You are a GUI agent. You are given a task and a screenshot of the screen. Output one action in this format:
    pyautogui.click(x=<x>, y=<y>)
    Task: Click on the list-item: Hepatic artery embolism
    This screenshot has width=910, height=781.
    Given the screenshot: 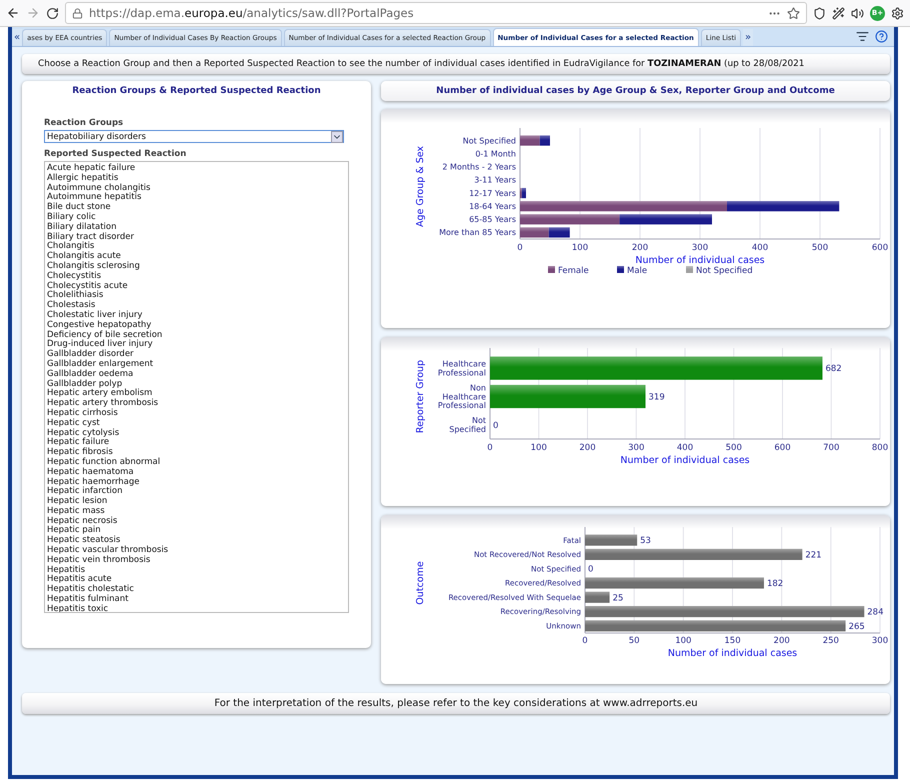 What is the action you would take?
    pyautogui.click(x=196, y=394)
    